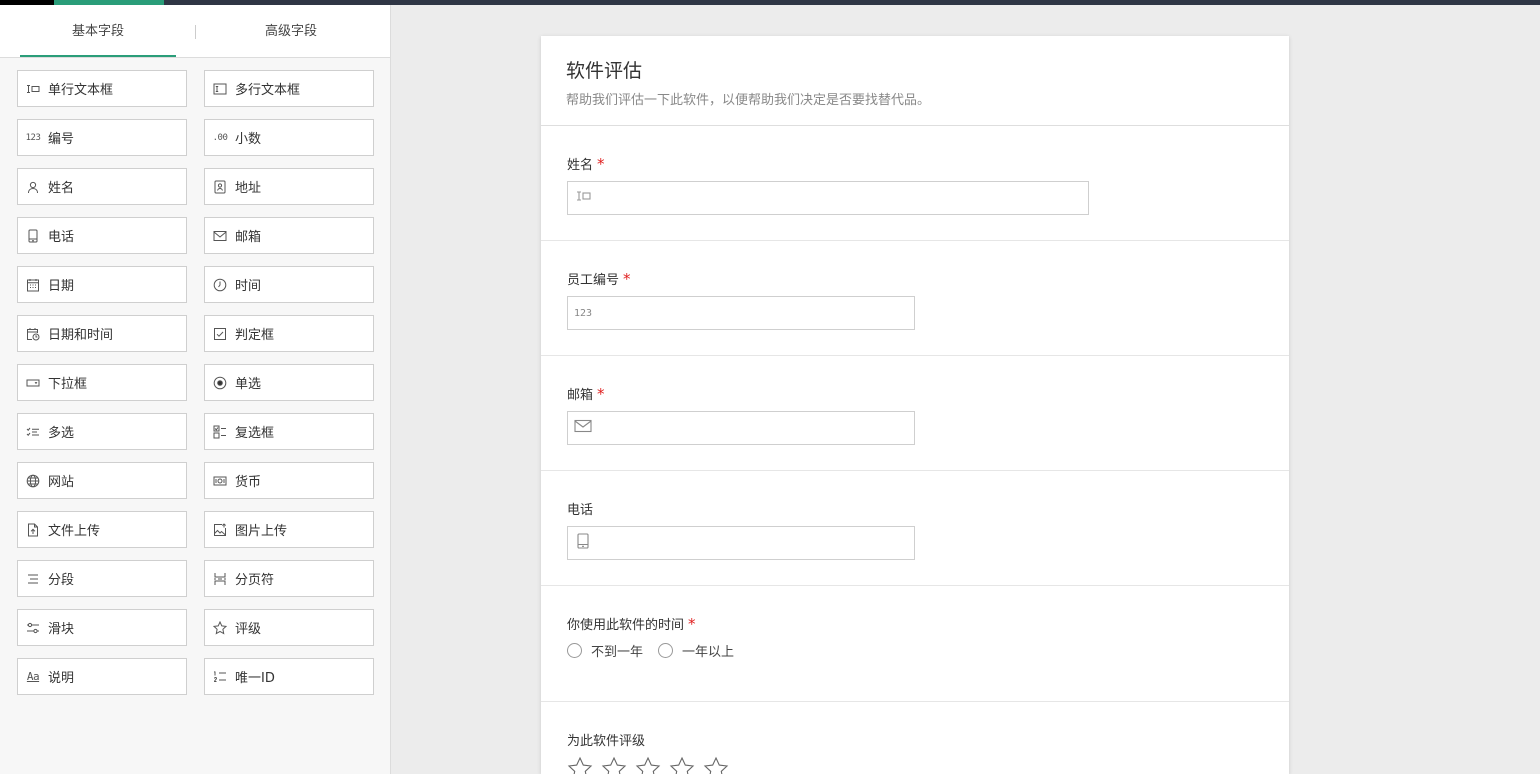 Image resolution: width=1540 pixels, height=774 pixels. I want to click on file-upload-icon, so click(33, 530).